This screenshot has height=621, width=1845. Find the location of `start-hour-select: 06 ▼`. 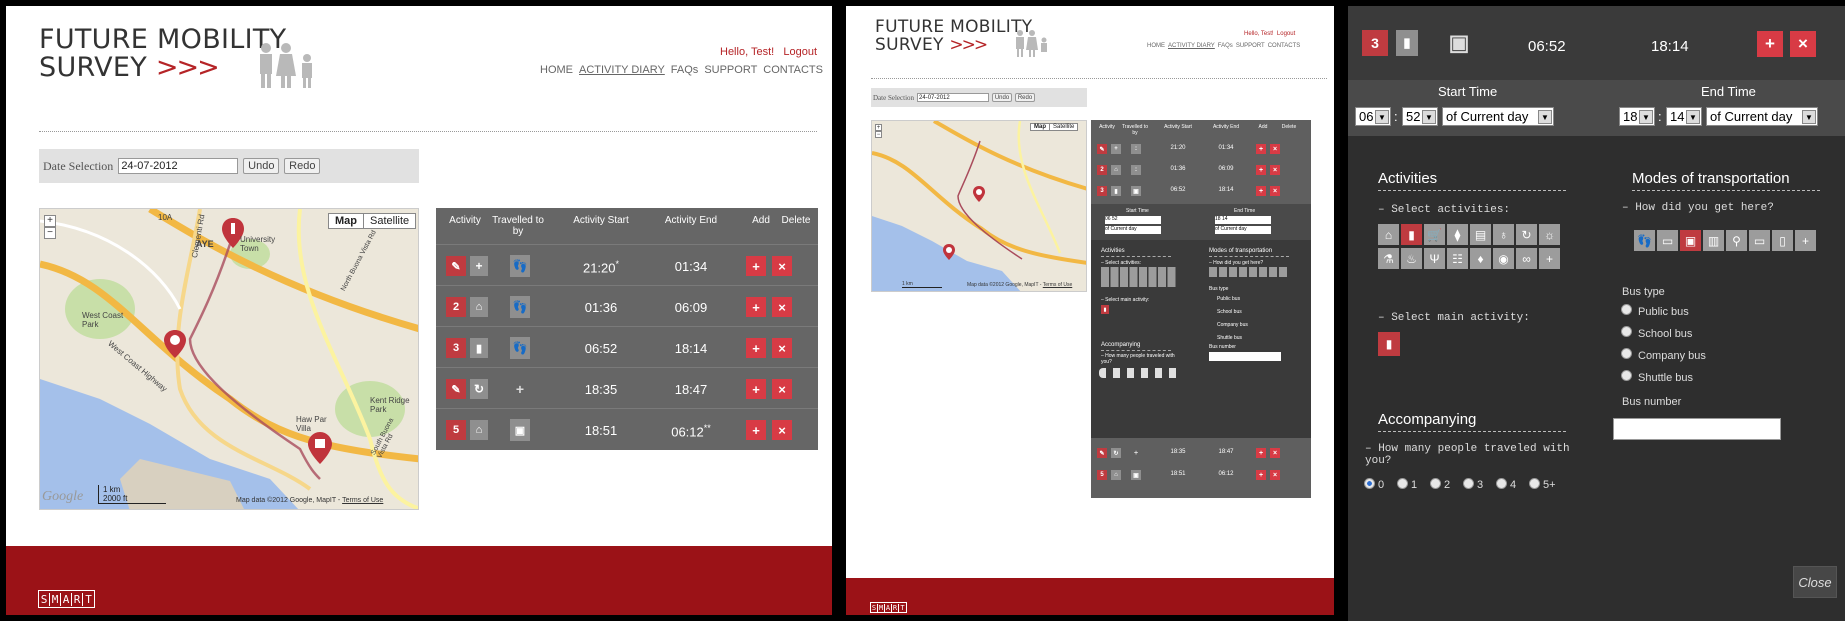

start-hour-select: 06 ▼ is located at coordinates (1373, 116).